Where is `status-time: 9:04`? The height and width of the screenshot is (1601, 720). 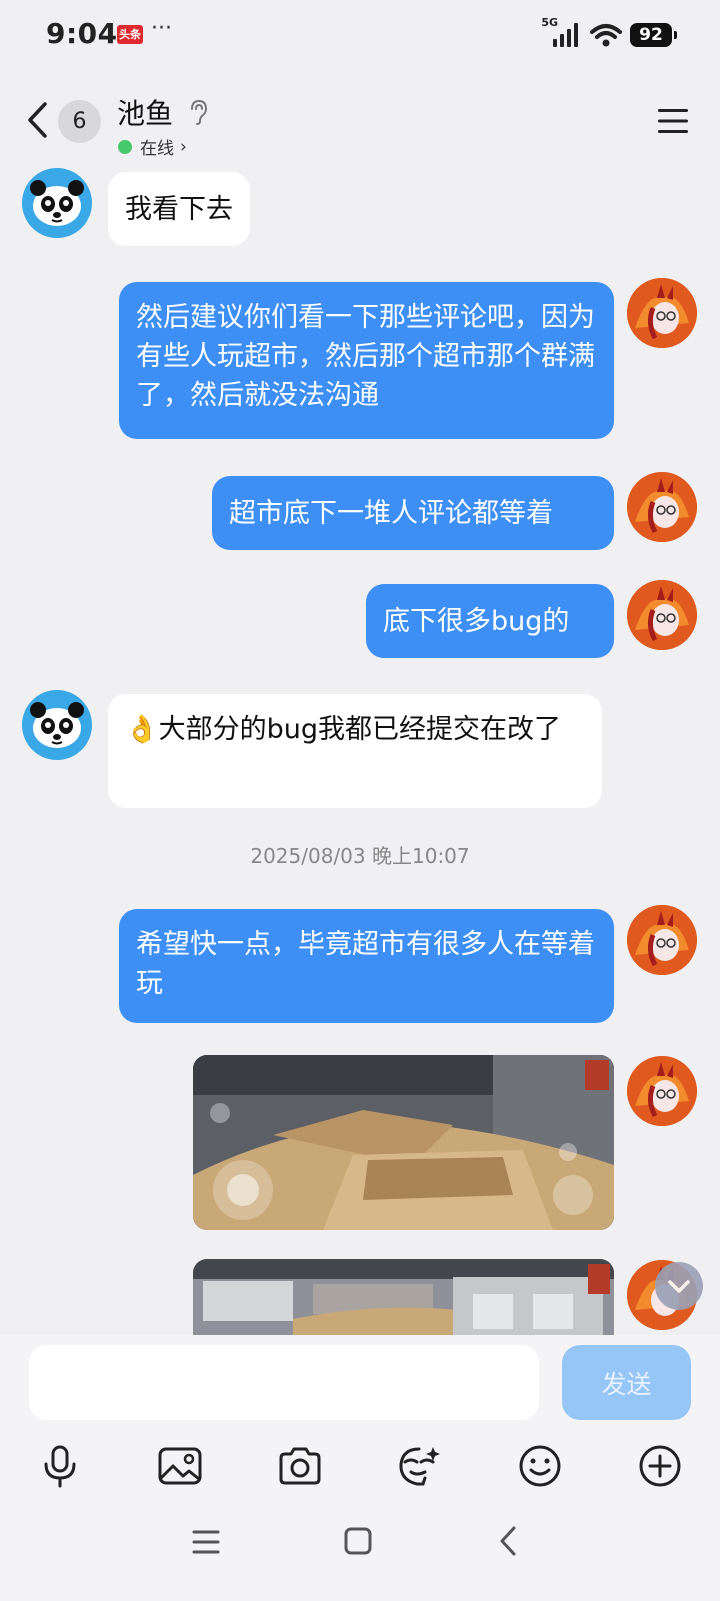 status-time: 9:04 is located at coordinates (82, 33).